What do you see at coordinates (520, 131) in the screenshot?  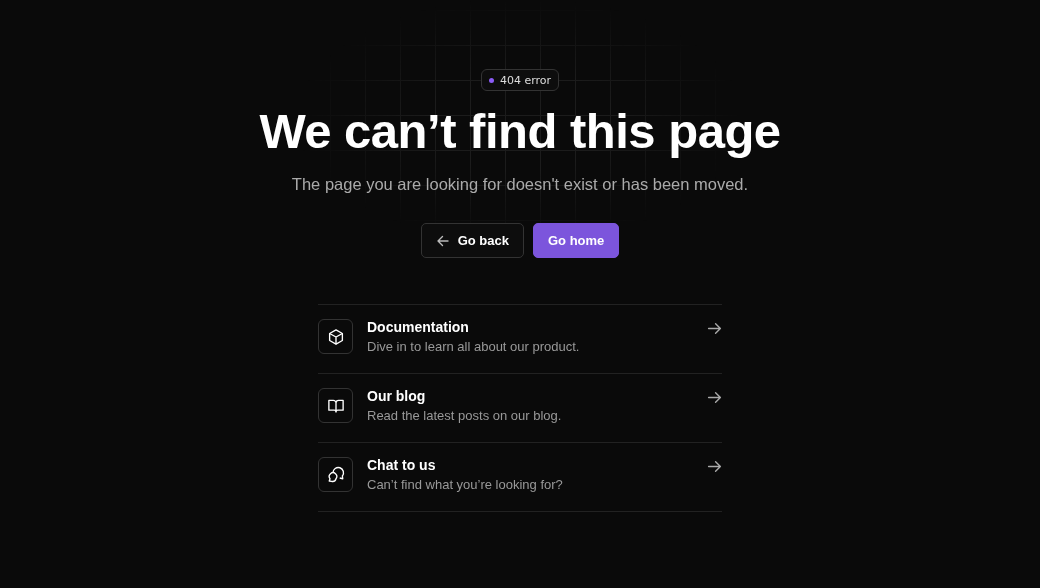 I see `page-heading: We can’t find this page` at bounding box center [520, 131].